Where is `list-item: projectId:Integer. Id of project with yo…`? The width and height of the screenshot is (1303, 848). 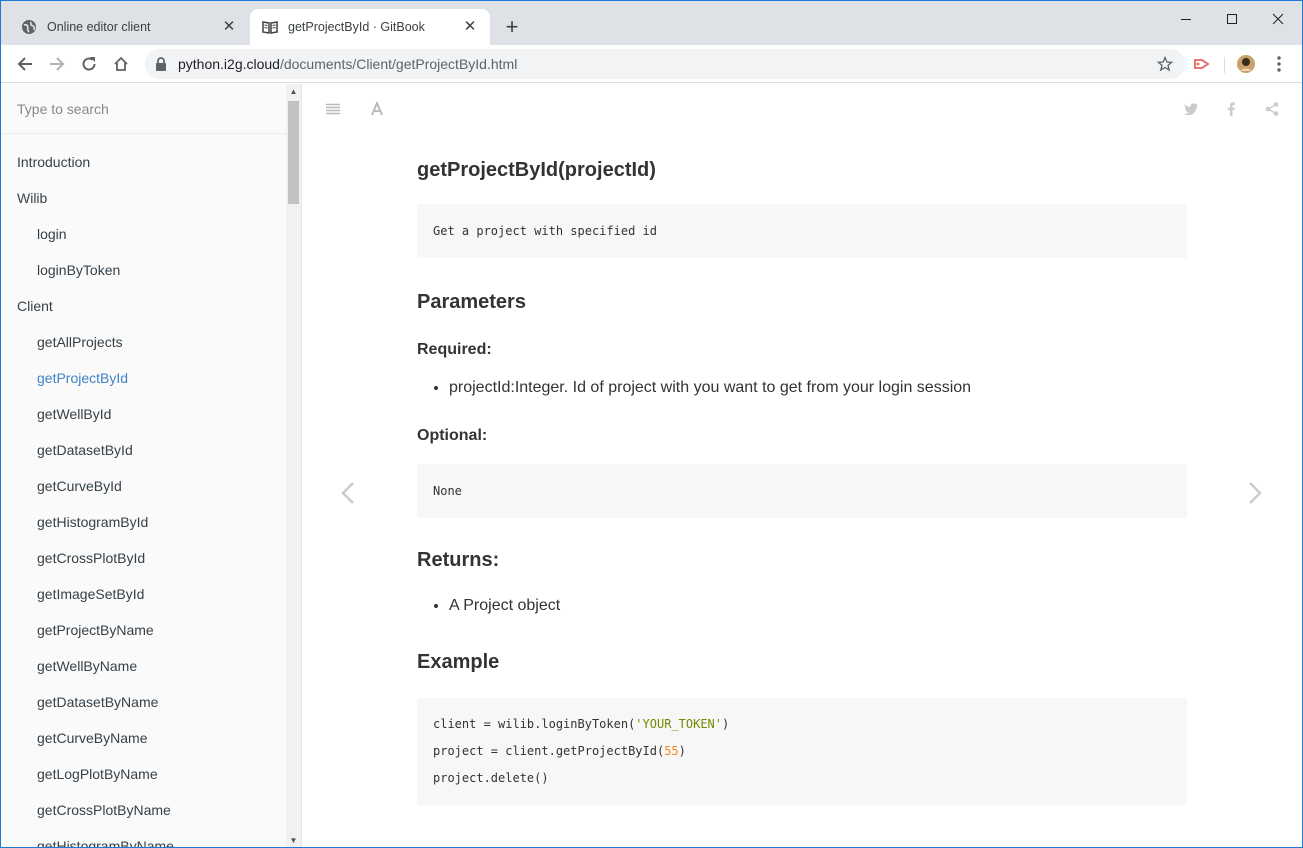
list-item: projectId:Integer. Id of project with yo… is located at coordinates (818, 388).